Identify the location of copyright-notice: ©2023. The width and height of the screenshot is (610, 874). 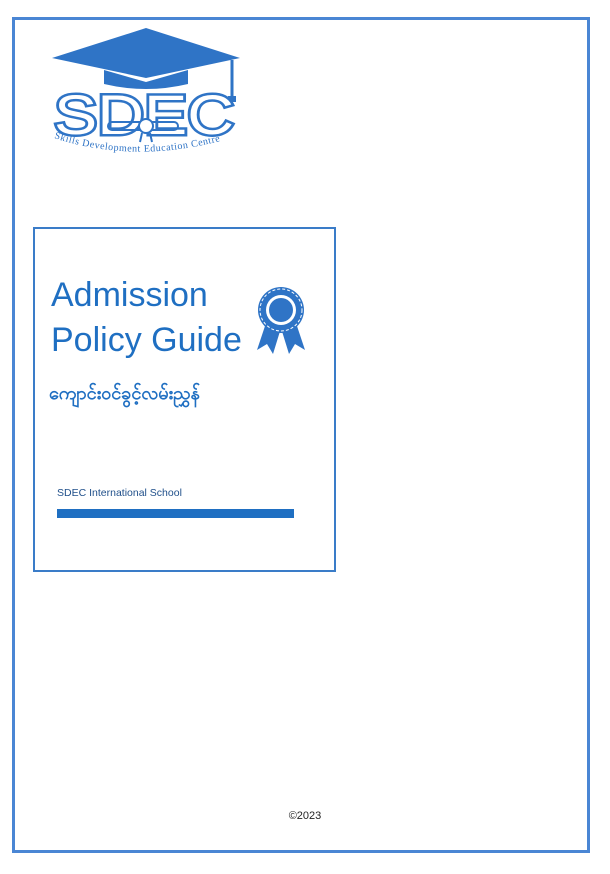
(305, 816).